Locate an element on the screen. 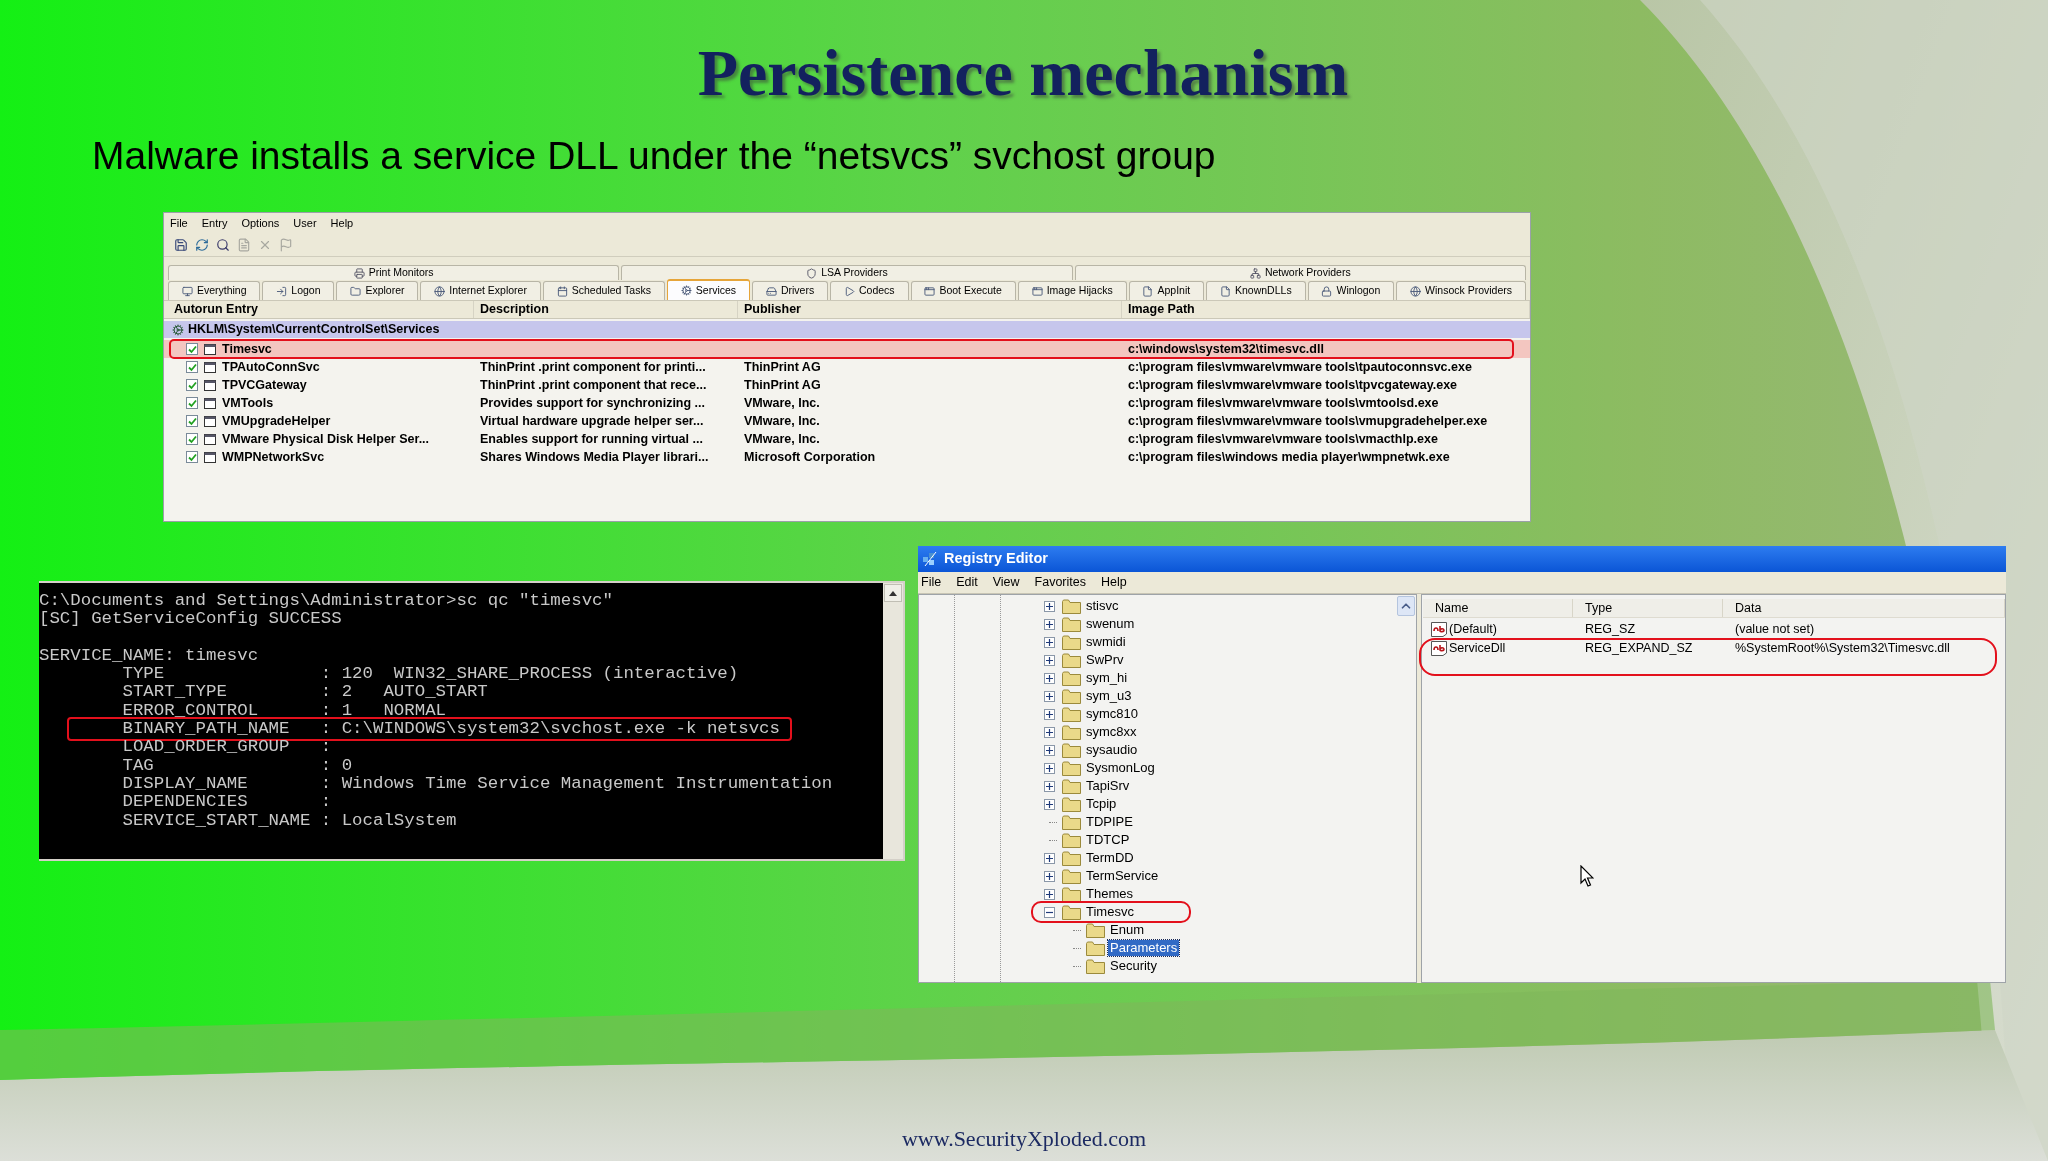  table-row: Timesvc c:\windows\system32\timesvc.dll is located at coordinates (847, 349).